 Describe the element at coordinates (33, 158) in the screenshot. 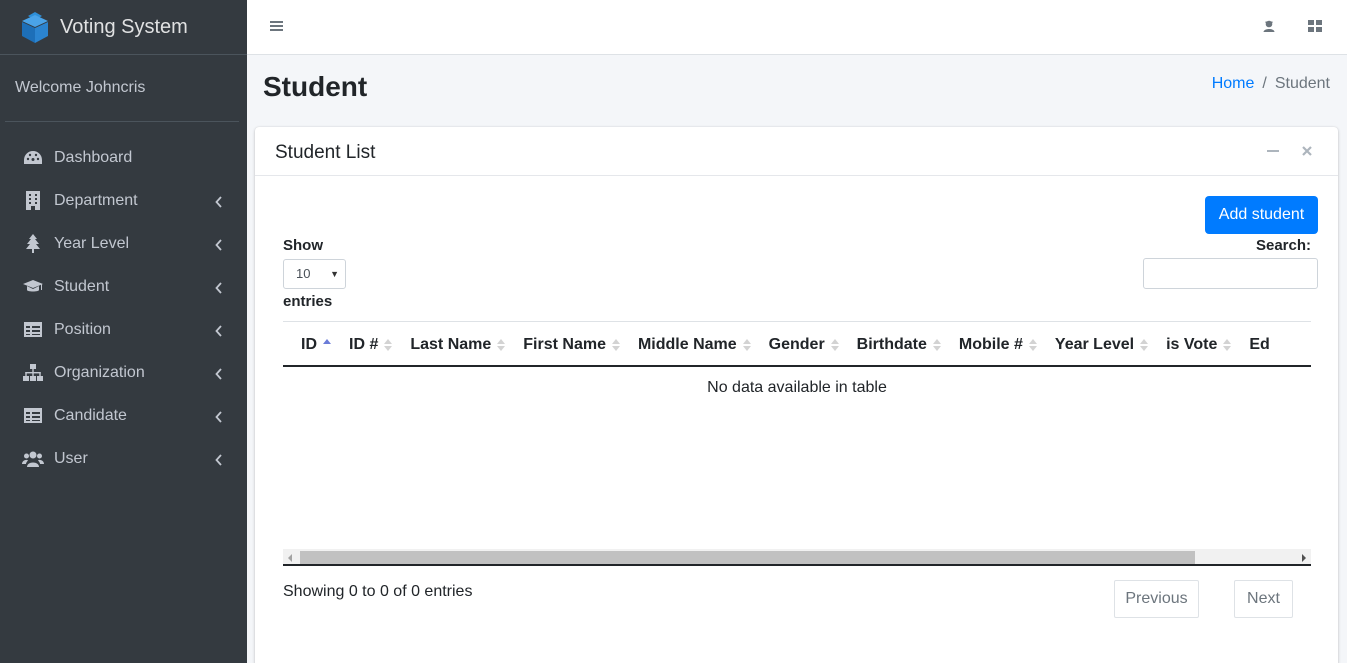

I see `dashboard-icon` at that location.